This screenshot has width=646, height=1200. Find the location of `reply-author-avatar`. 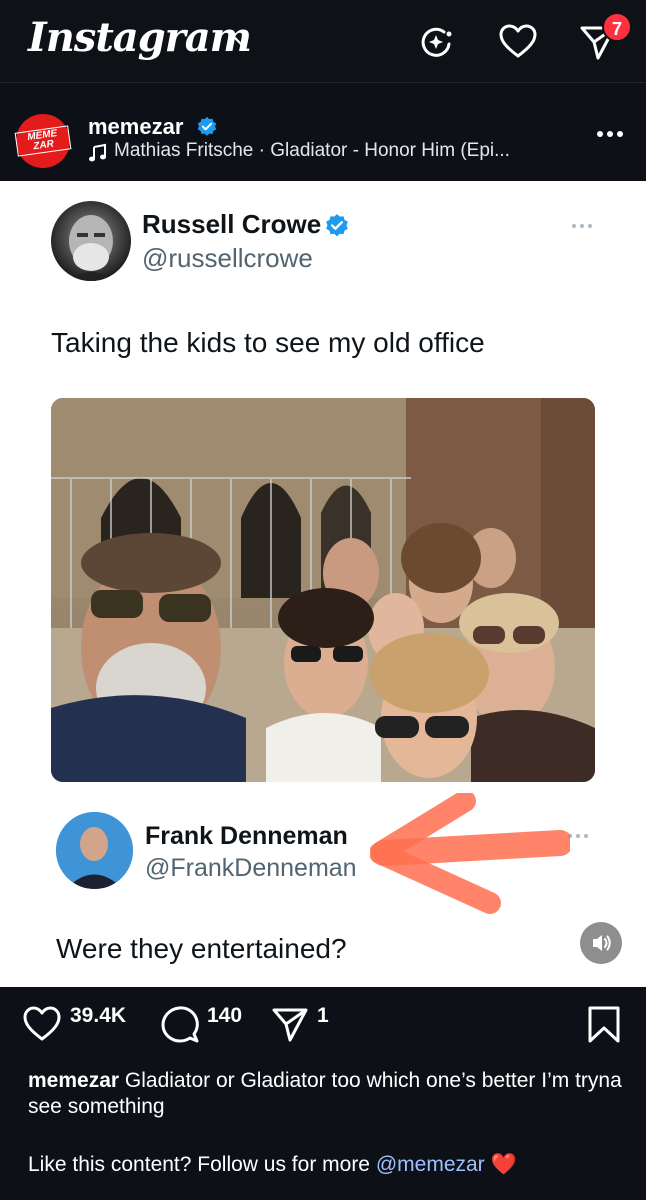

reply-author-avatar is located at coordinates (94, 850).